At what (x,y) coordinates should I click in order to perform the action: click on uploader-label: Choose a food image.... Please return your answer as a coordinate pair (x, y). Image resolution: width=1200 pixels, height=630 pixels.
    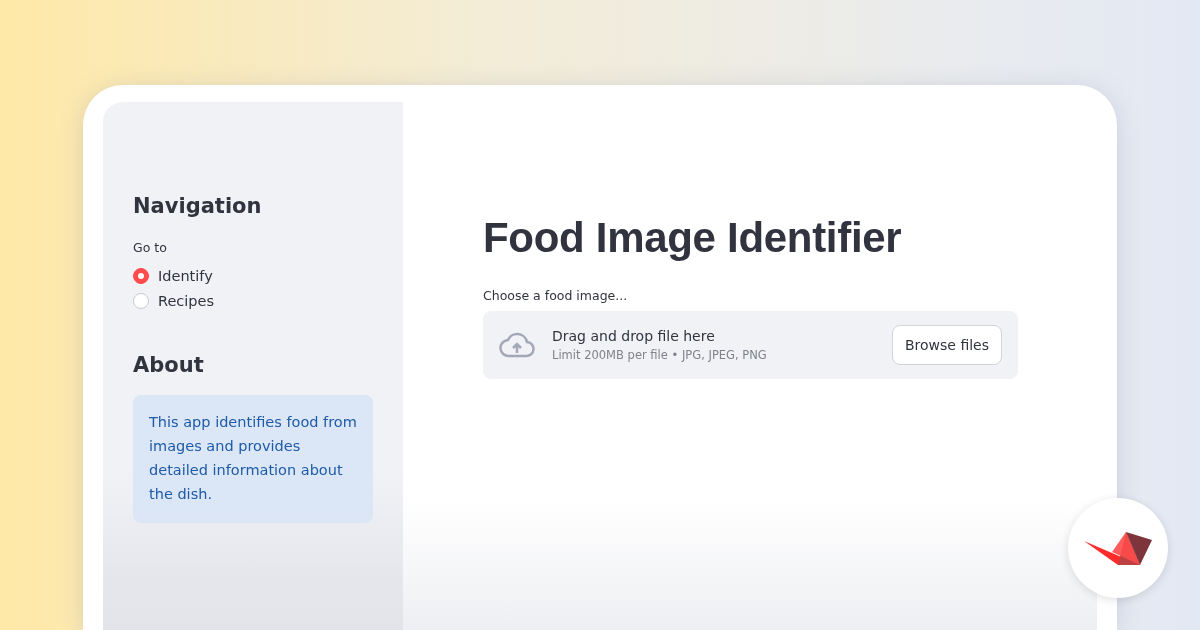
    Looking at the image, I should click on (555, 295).